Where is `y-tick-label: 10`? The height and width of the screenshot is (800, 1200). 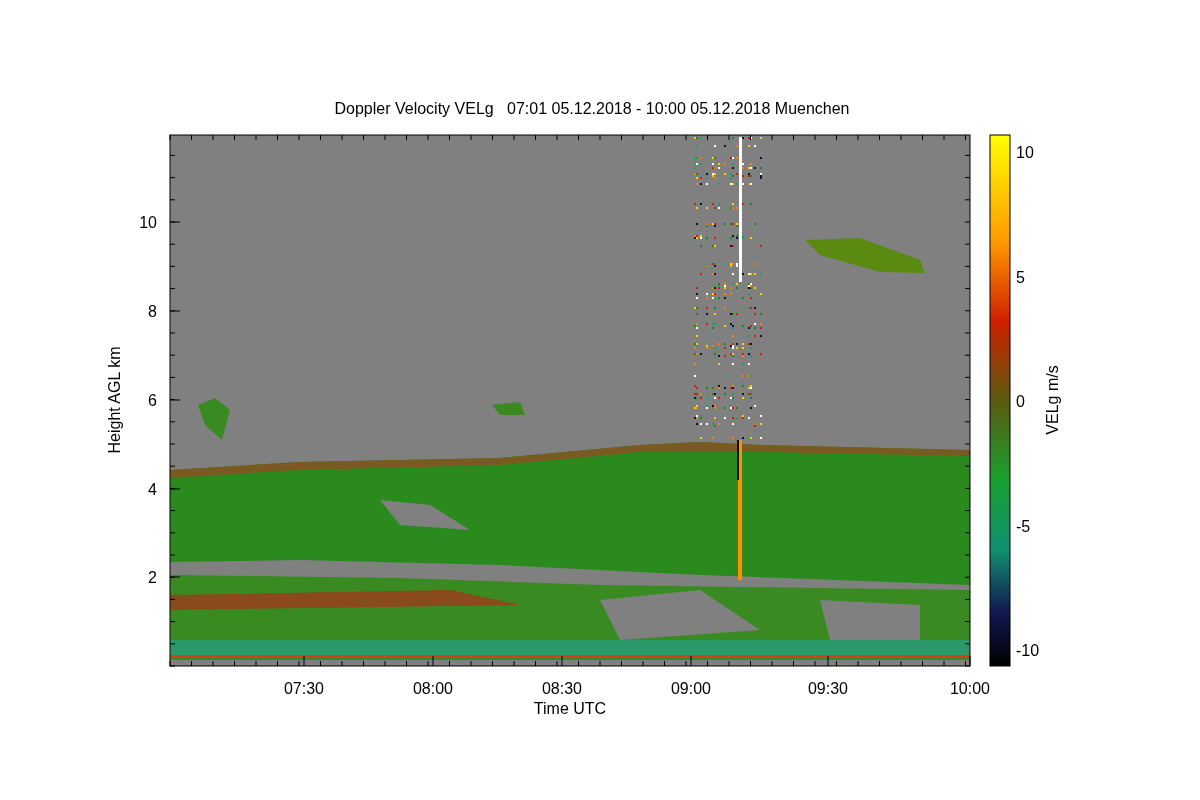
y-tick-label: 10 is located at coordinates (148, 222).